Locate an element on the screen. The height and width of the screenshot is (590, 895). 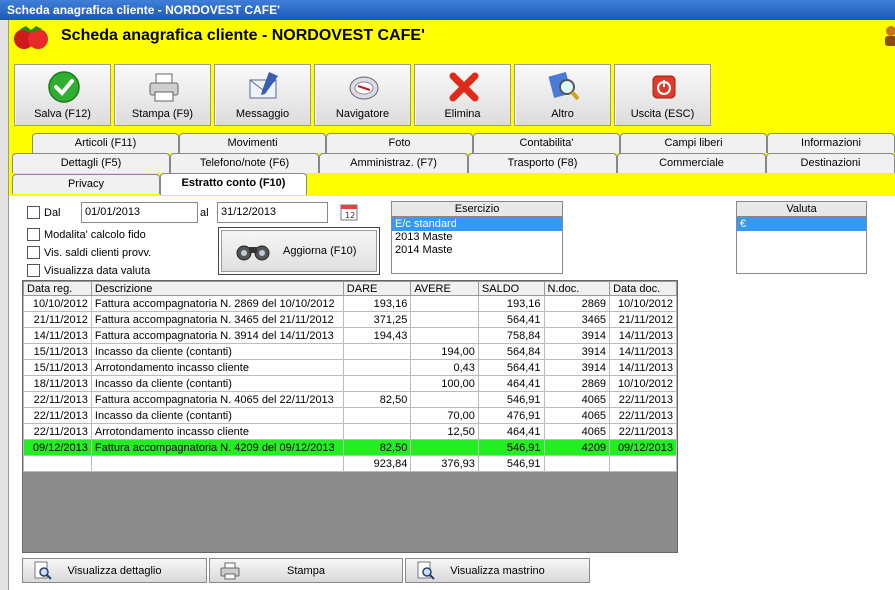
save-button: Salva (F12) is located at coordinates (62, 95).